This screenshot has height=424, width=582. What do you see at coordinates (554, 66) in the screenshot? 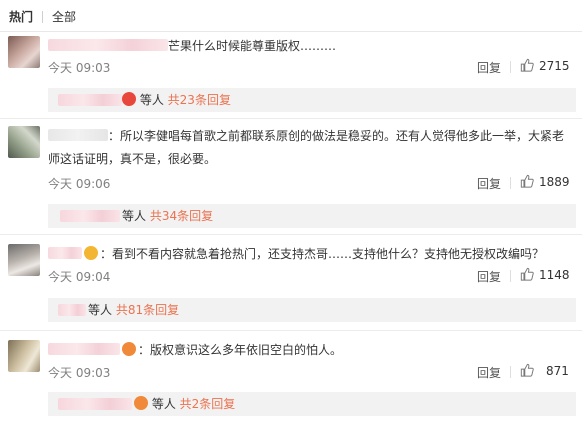
I see `like-count: 2715` at bounding box center [554, 66].